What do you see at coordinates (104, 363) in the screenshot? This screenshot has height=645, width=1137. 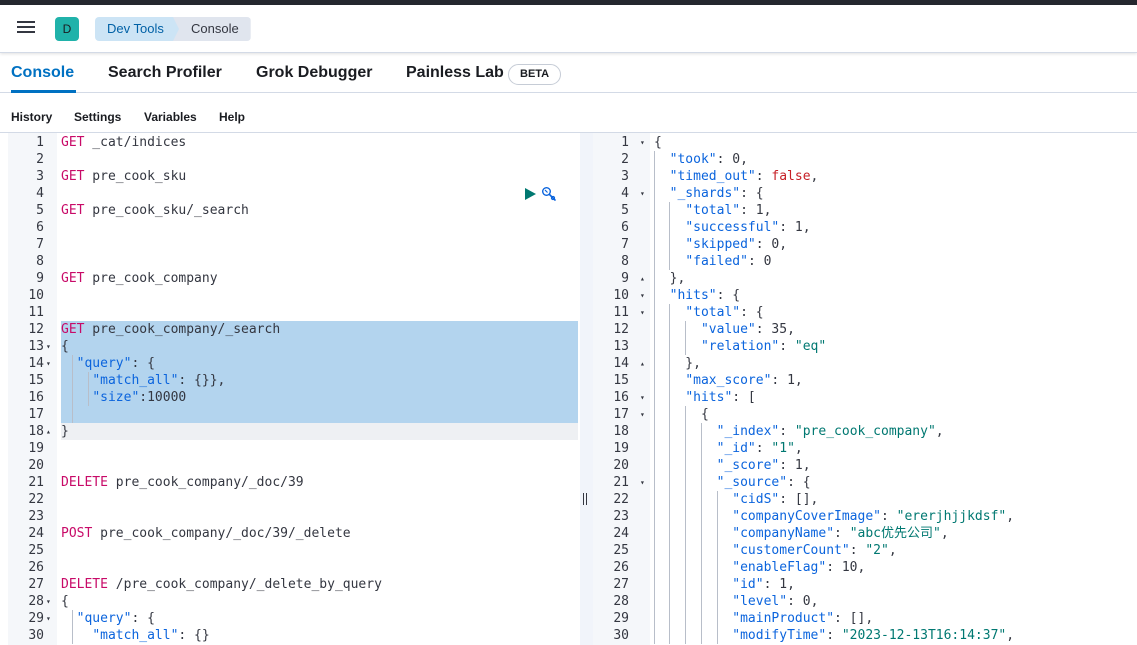 I see `code-token: "query"` at bounding box center [104, 363].